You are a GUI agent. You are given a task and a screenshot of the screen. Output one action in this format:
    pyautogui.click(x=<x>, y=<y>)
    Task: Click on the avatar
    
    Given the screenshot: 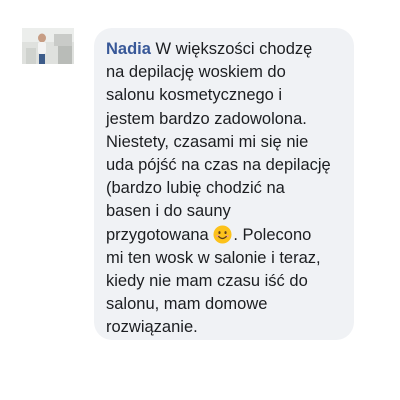 What is the action you would take?
    pyautogui.click(x=48, y=46)
    